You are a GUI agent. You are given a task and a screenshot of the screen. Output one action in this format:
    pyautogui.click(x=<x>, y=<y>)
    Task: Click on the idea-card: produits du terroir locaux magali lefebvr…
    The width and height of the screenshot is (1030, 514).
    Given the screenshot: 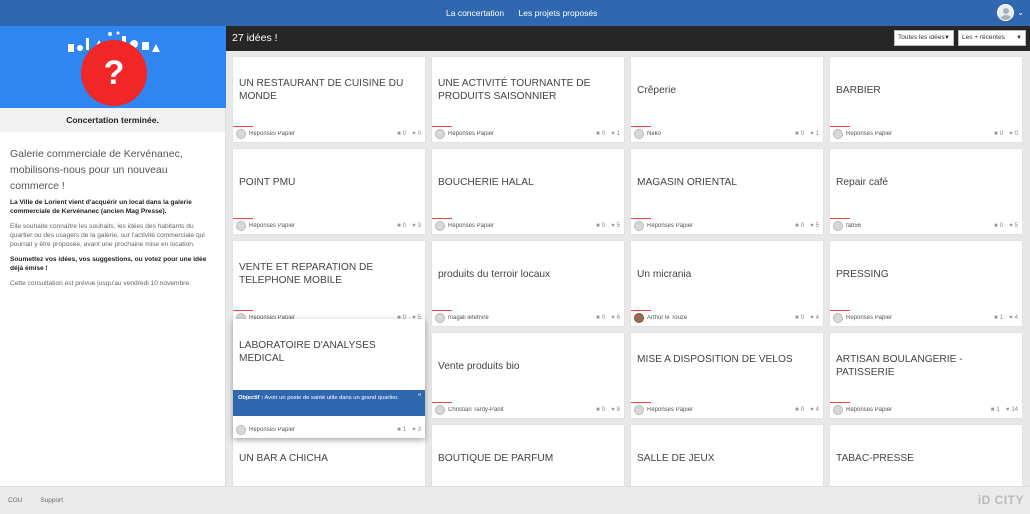 What is the action you would take?
    pyautogui.click(x=528, y=283)
    